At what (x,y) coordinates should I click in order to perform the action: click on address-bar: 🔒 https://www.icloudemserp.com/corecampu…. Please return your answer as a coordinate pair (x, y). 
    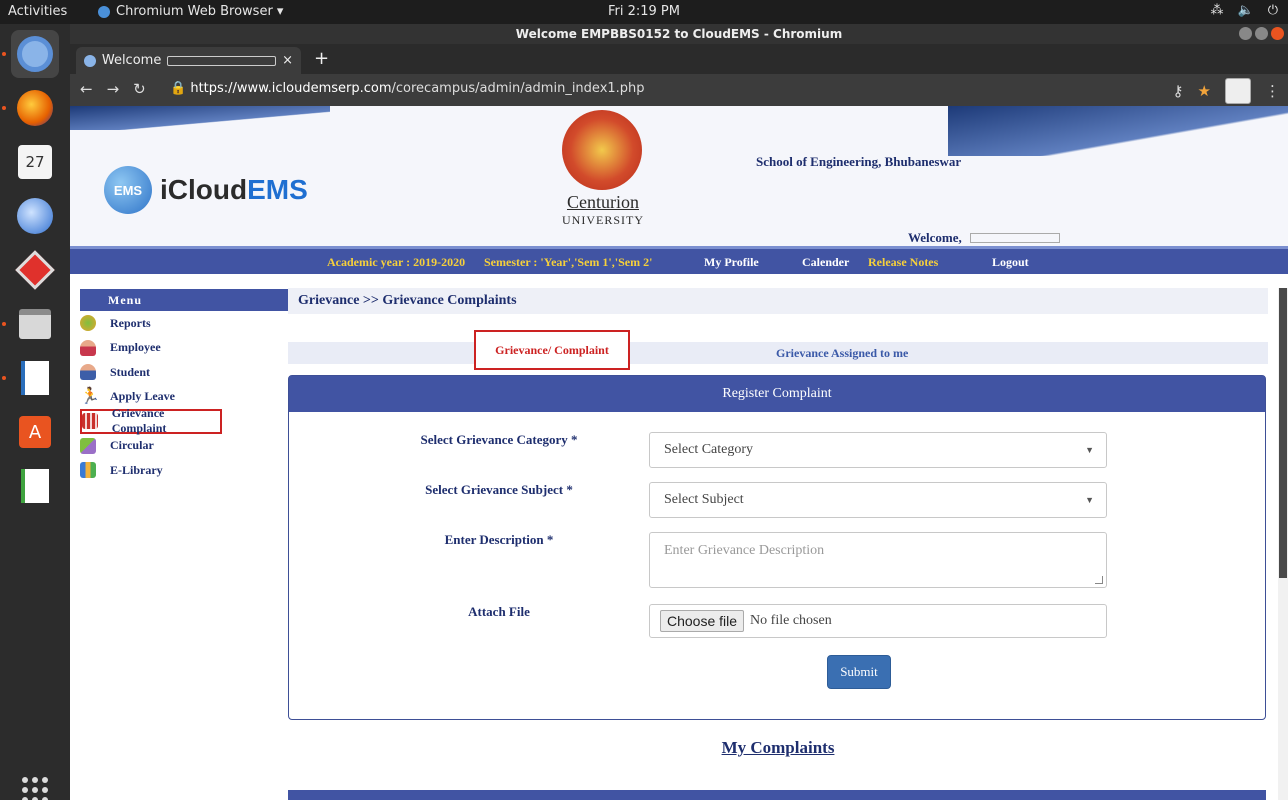
    Looking at the image, I should click on (407, 88).